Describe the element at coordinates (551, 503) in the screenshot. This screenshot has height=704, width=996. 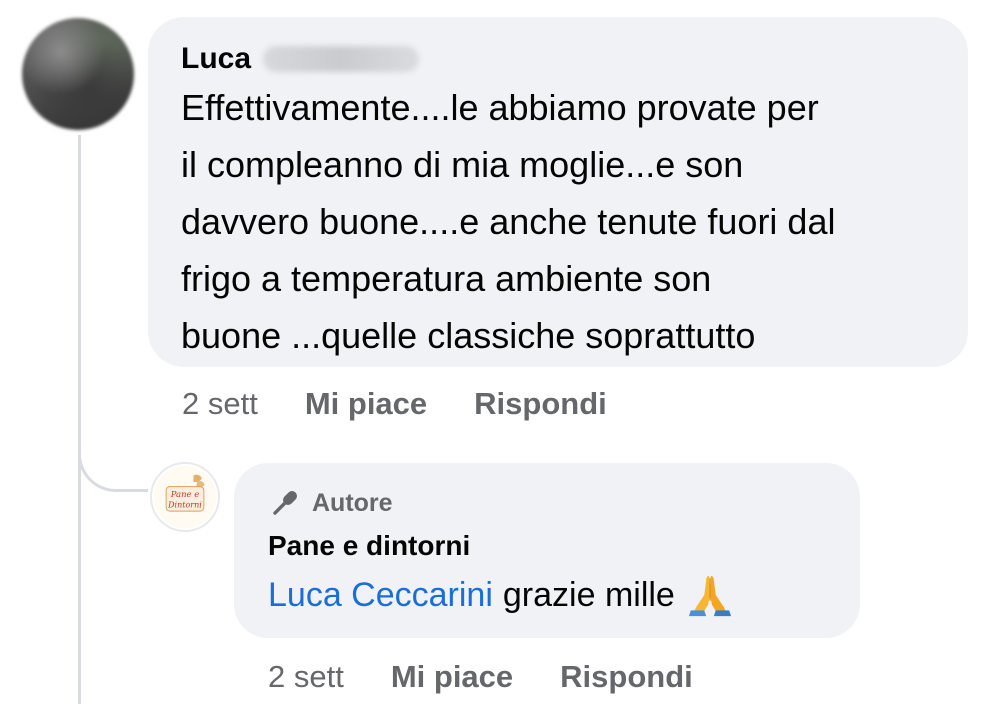
I see `author-badge: Autore` at that location.